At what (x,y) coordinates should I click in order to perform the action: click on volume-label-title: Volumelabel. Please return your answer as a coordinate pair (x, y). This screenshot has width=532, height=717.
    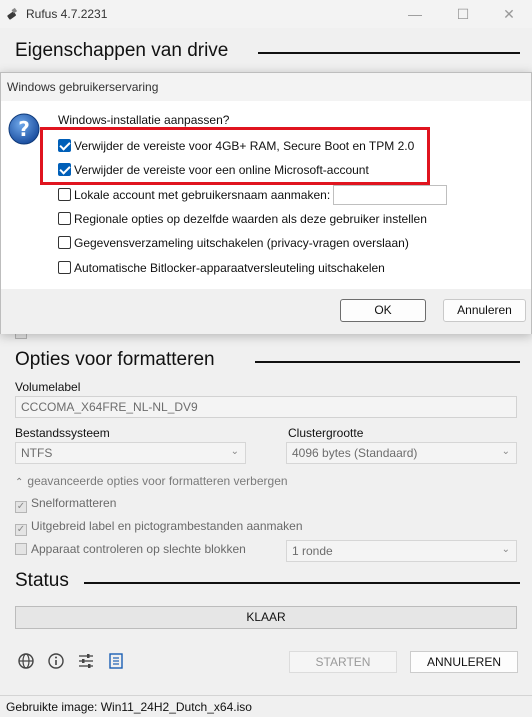
    Looking at the image, I should click on (48, 387).